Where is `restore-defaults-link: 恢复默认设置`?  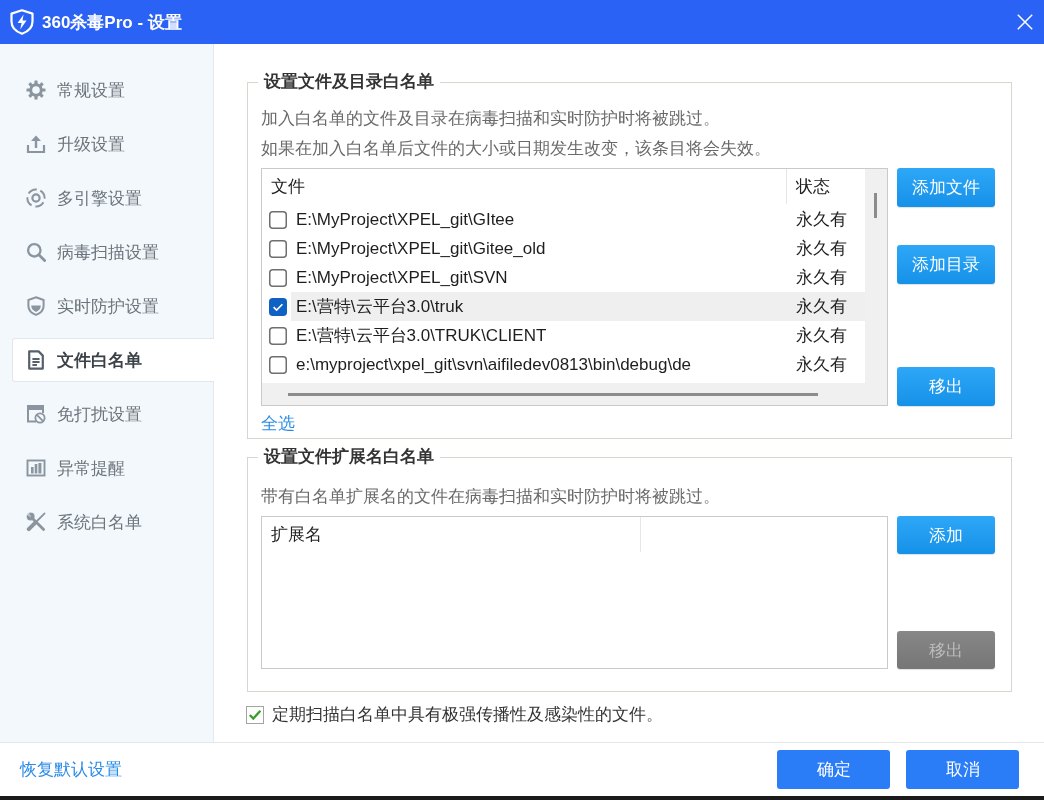
restore-defaults-link: 恢复默认设置 is located at coordinates (71, 769).